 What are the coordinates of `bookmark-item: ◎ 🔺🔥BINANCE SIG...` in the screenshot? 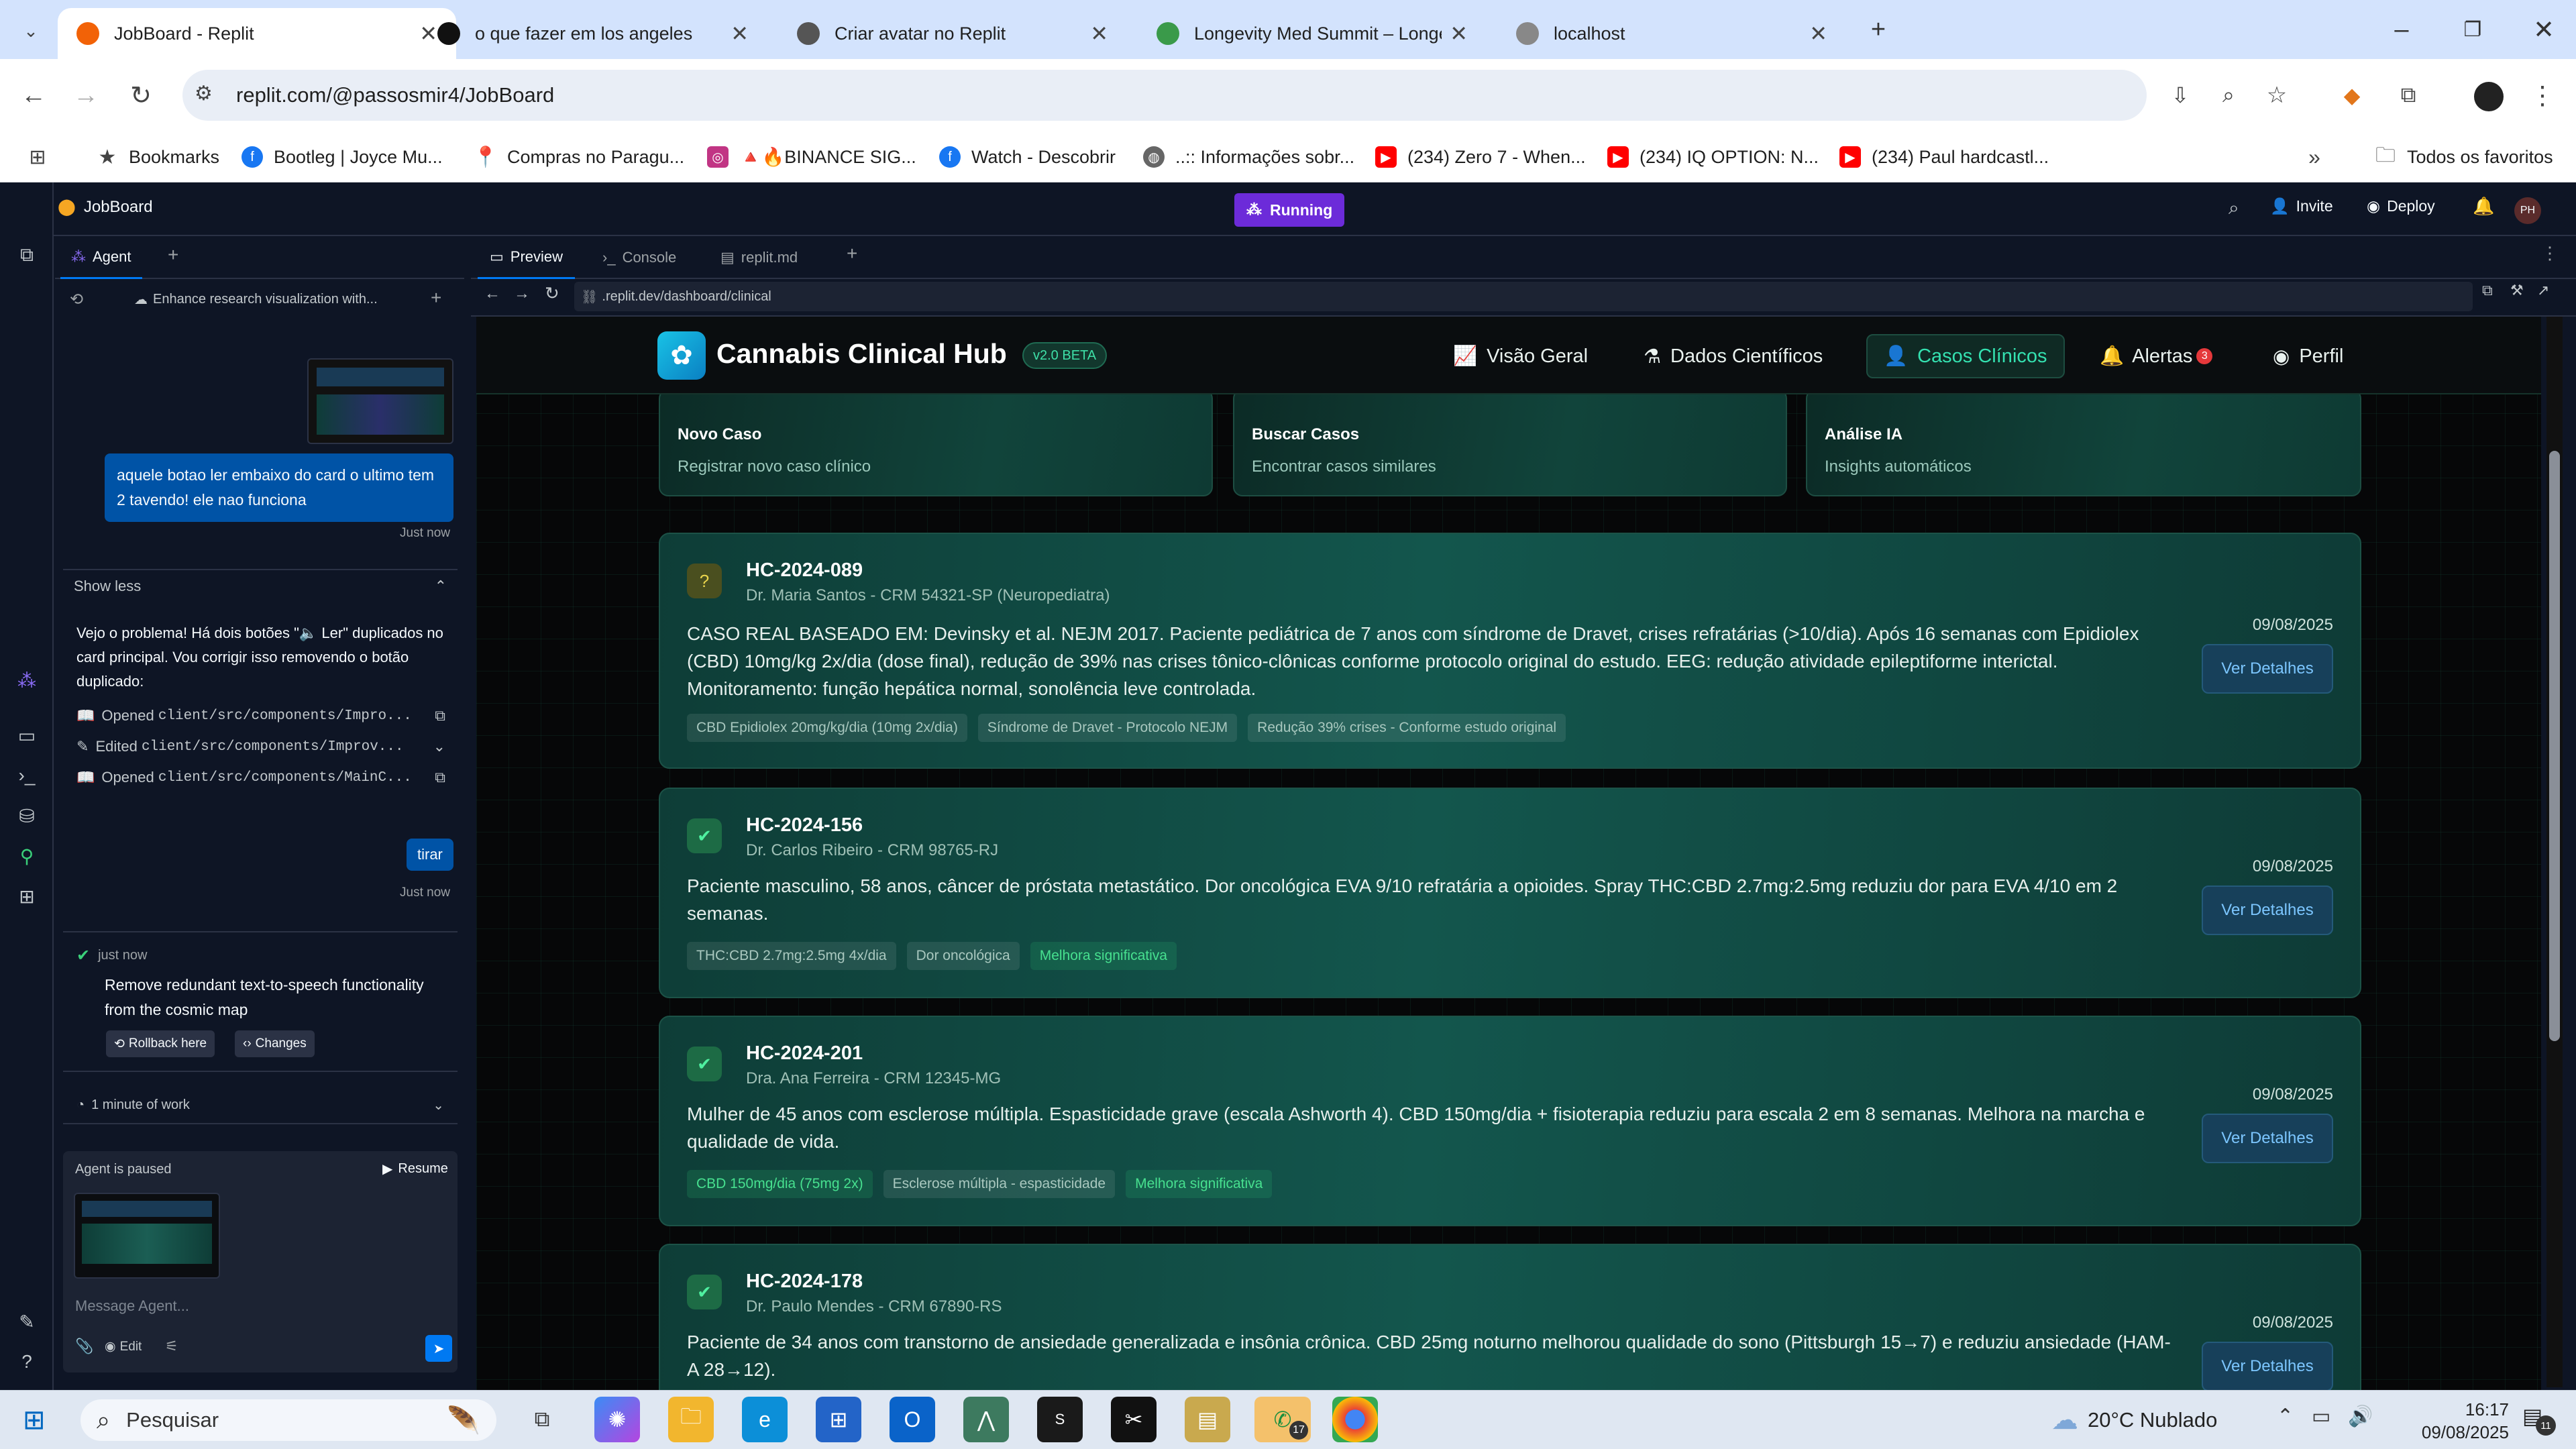 It's located at (811, 156).